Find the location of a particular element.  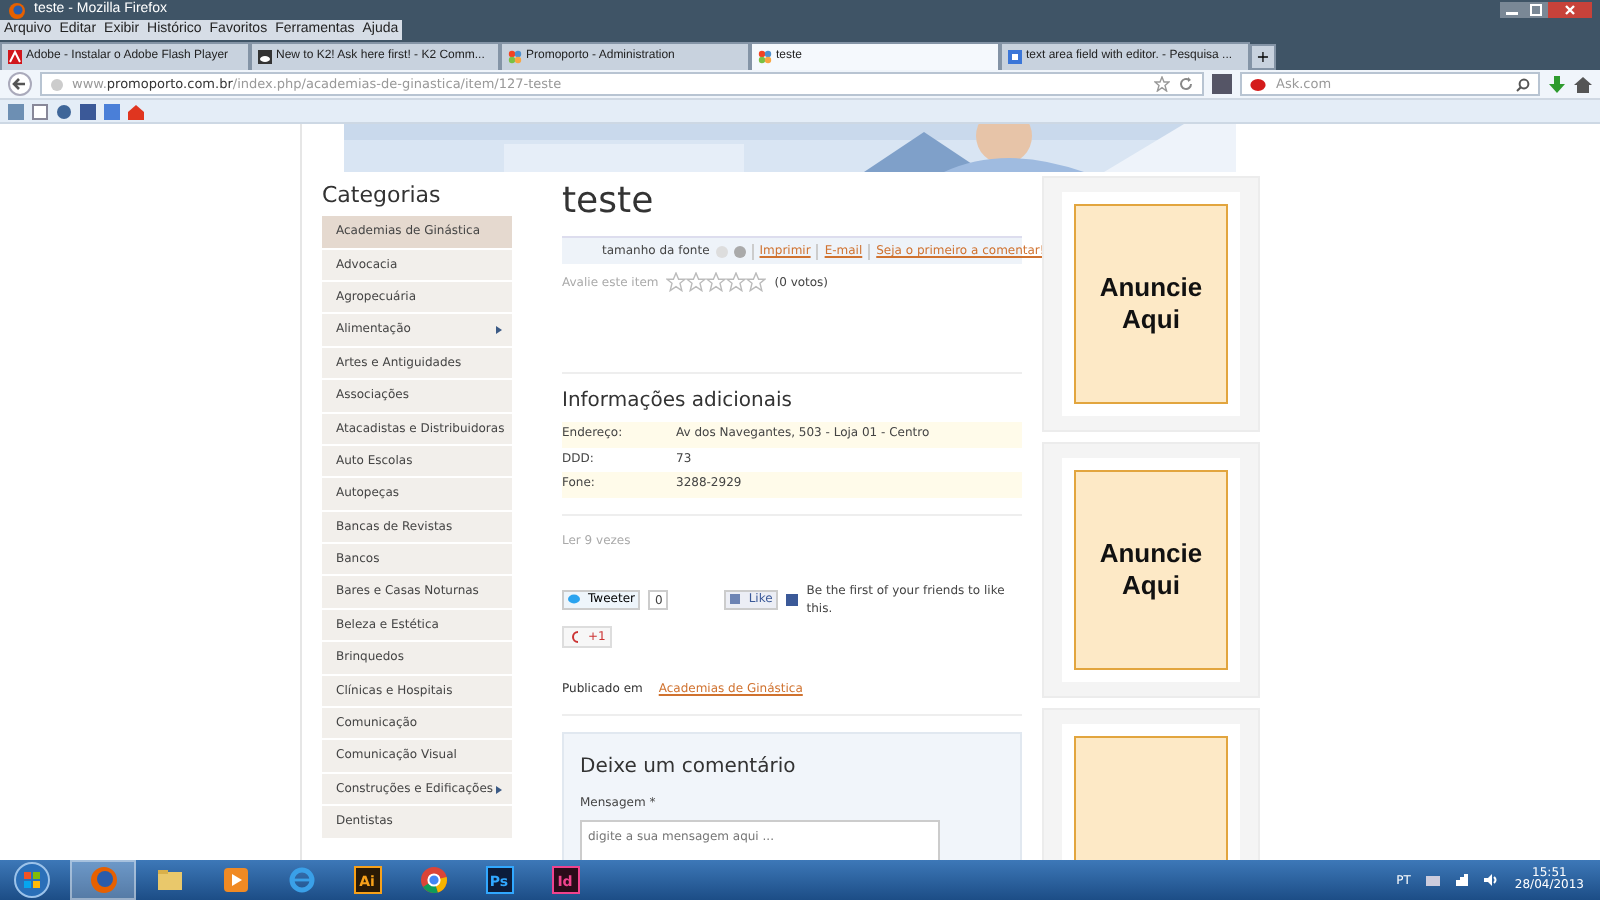

download-icon is located at coordinates (1557, 84).